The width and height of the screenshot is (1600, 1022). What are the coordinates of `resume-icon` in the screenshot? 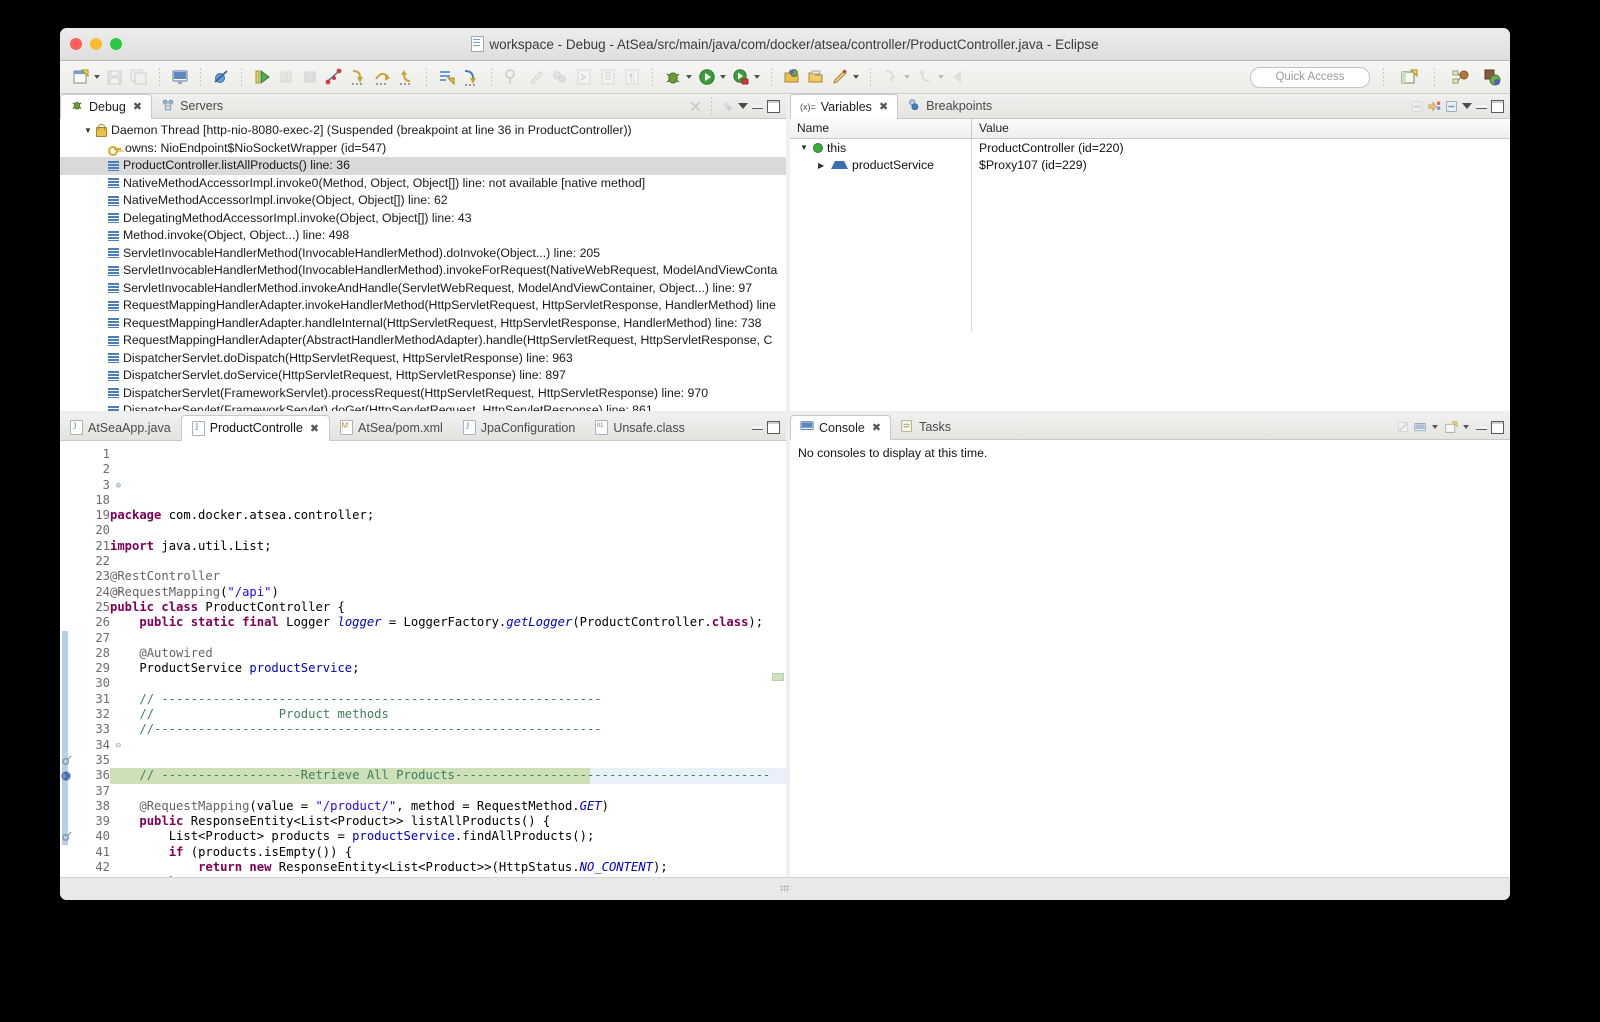 It's located at (262, 77).